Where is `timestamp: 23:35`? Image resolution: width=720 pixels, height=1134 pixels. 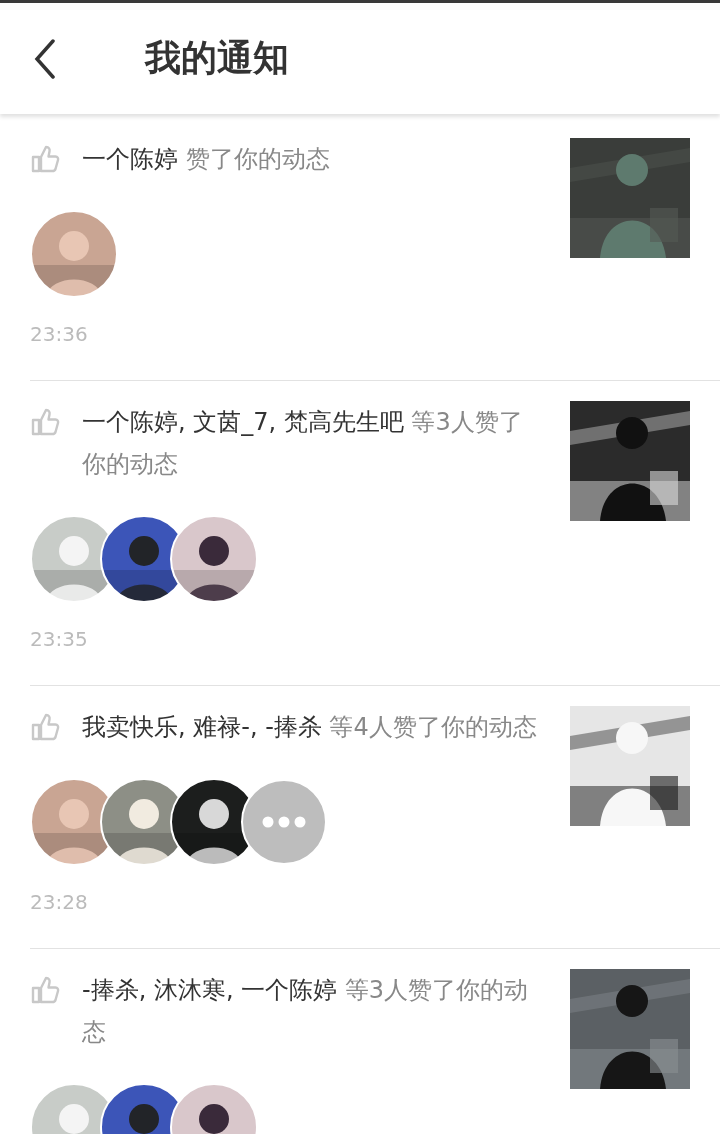
timestamp: 23:35 is located at coordinates (59, 639).